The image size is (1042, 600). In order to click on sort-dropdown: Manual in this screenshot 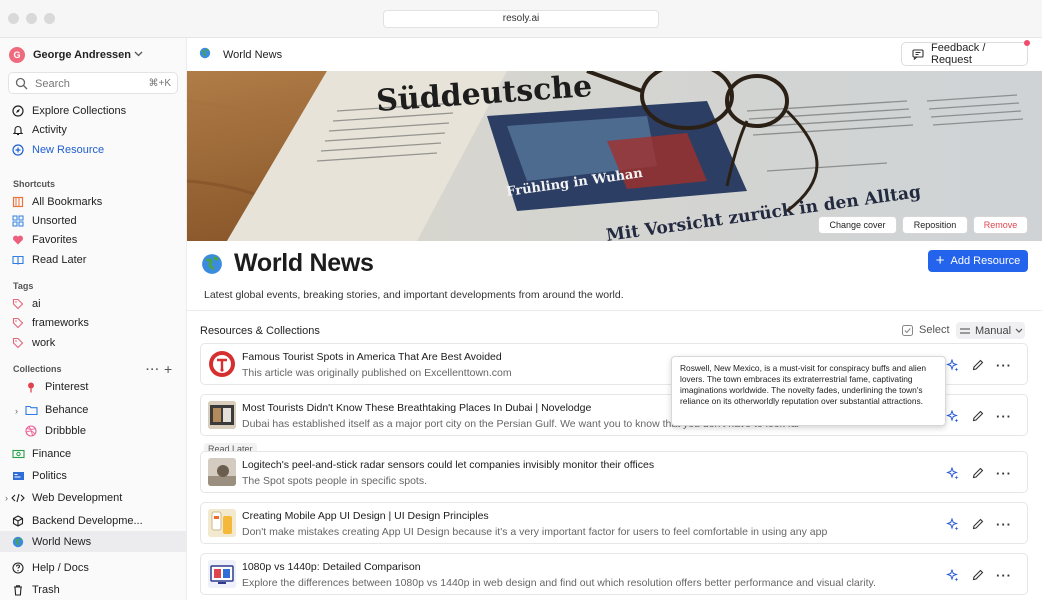, I will do `click(990, 330)`.